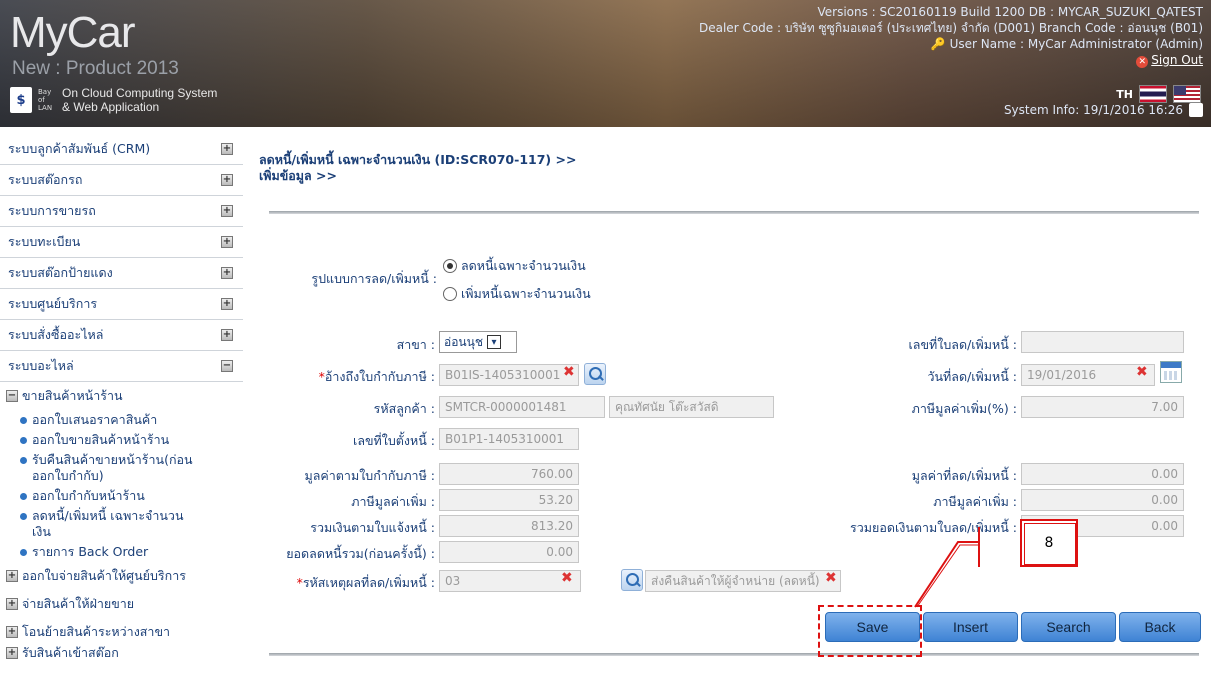  I want to click on vat-label: ภาษีมูลค่าเพิ่ม :, so click(393, 501).